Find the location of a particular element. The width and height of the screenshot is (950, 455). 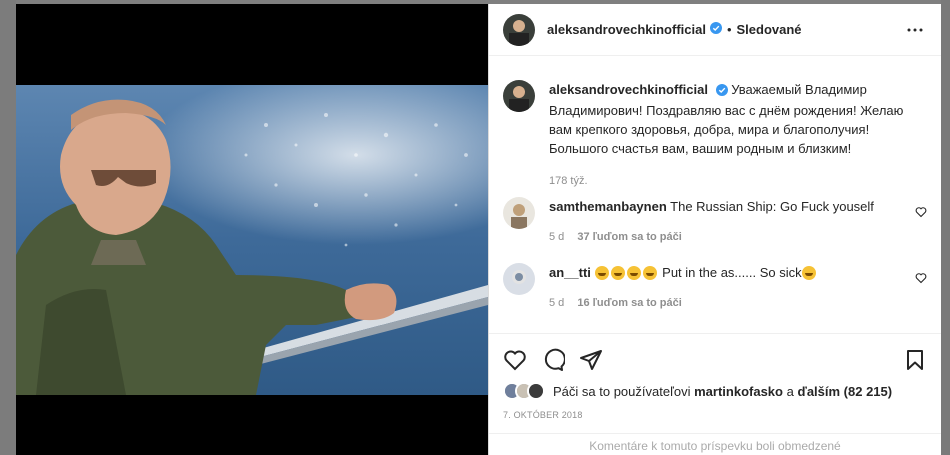

comment-likes: 16 ľuďom sa to páči is located at coordinates (629, 303).